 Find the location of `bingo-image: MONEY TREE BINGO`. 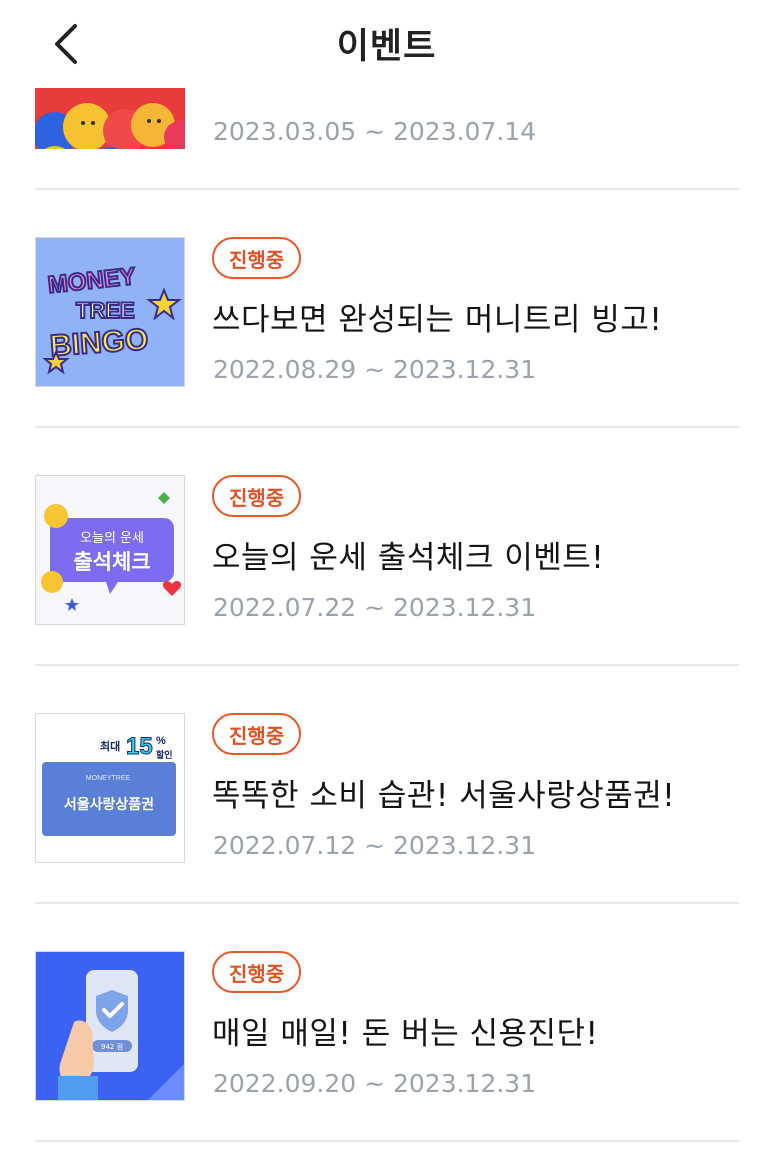

bingo-image: MONEY TREE BINGO is located at coordinates (110, 312).